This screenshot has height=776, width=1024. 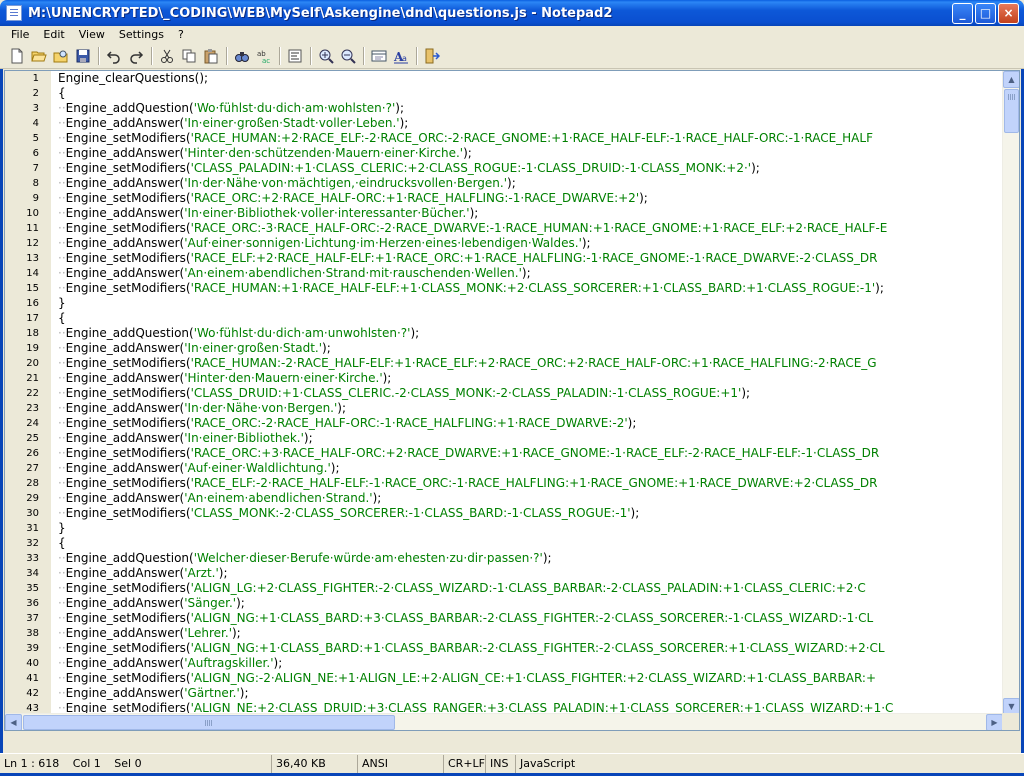 I want to click on line-number: 27, so click(x=32, y=468).